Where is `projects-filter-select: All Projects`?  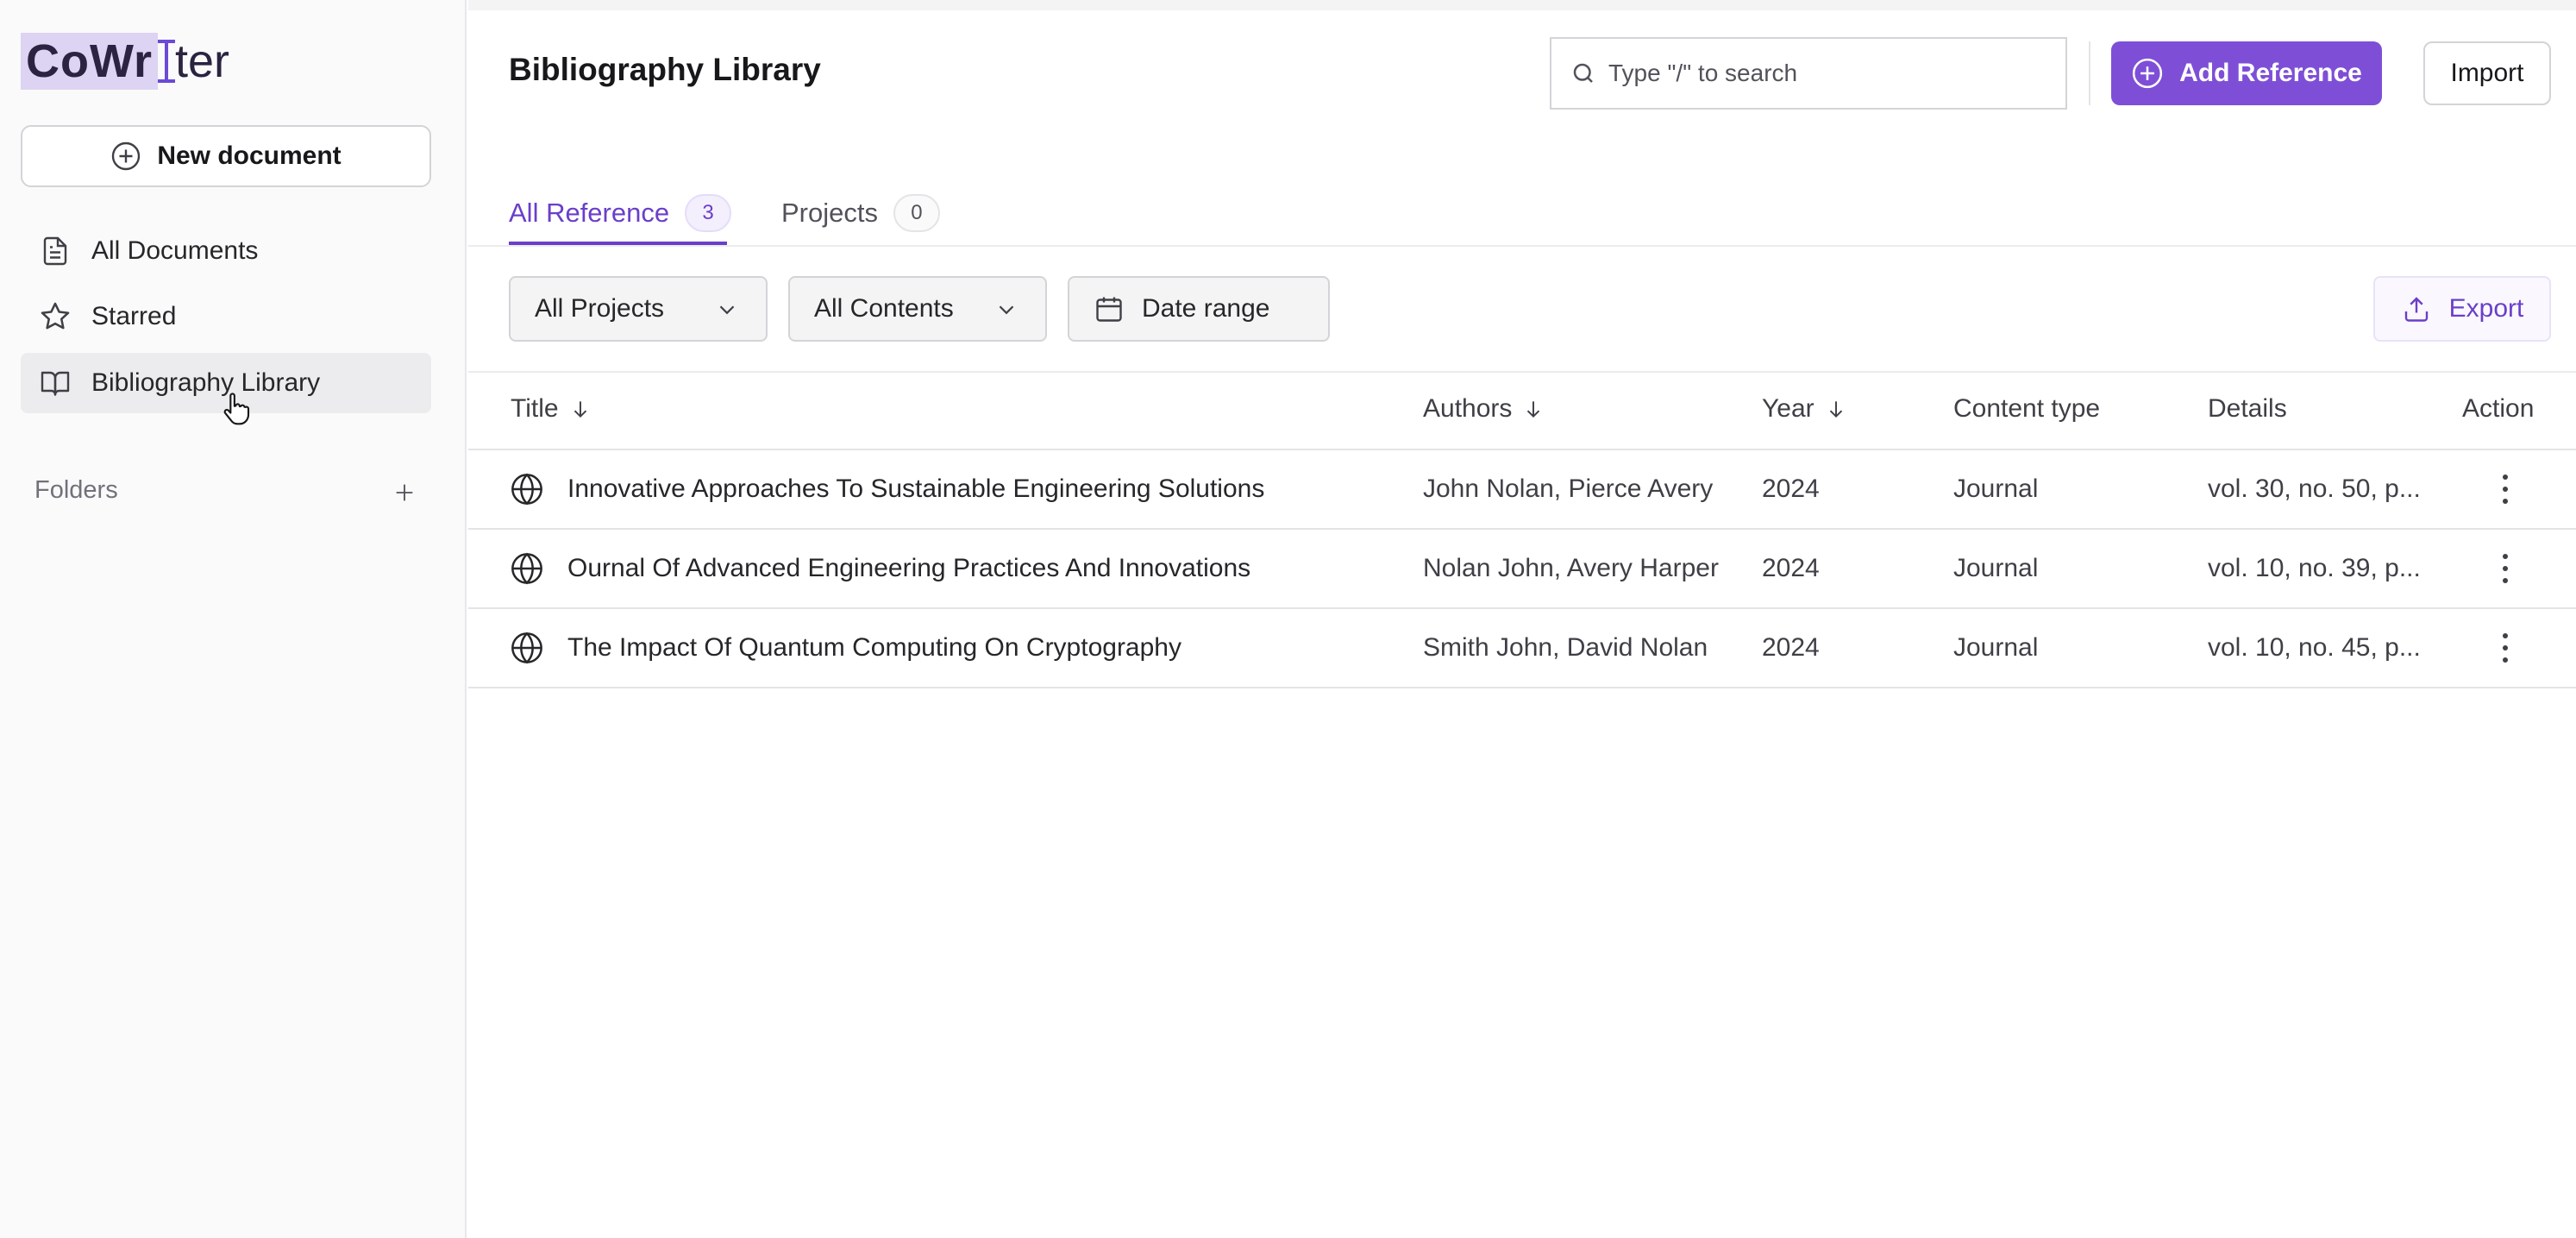
projects-filter-select: All Projects is located at coordinates (638, 309).